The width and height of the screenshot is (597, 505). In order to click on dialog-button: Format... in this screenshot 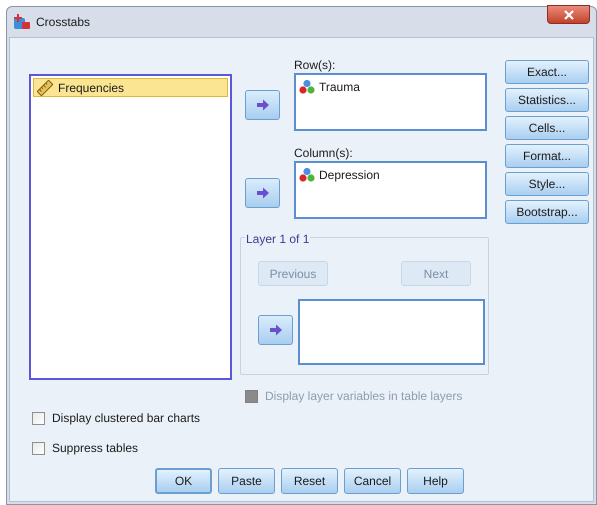, I will do `click(547, 156)`.